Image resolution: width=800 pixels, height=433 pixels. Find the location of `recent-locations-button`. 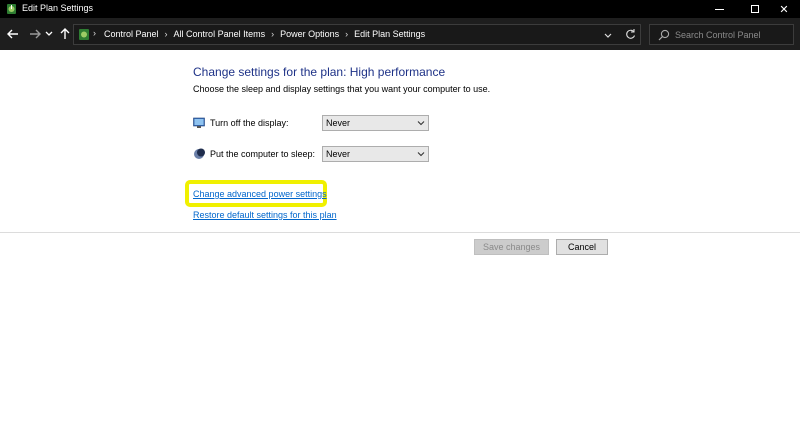

recent-locations-button is located at coordinates (49, 34).